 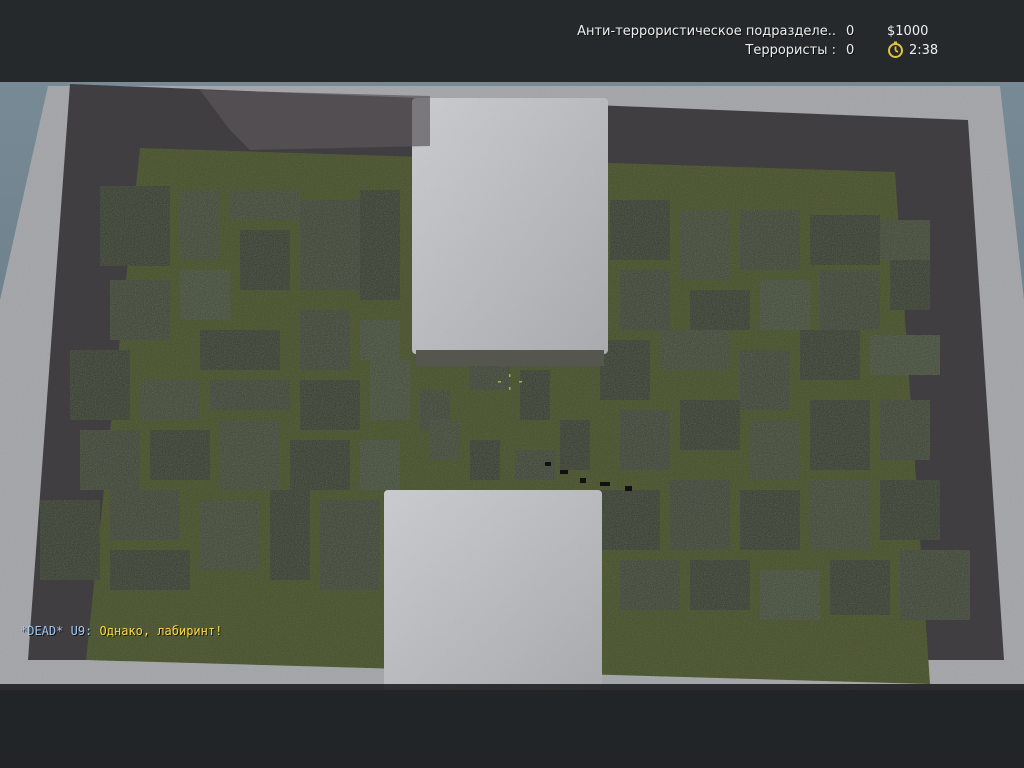 I want to click on ct-team-name: Анти-террористическое подразделе.., so click(x=706, y=31).